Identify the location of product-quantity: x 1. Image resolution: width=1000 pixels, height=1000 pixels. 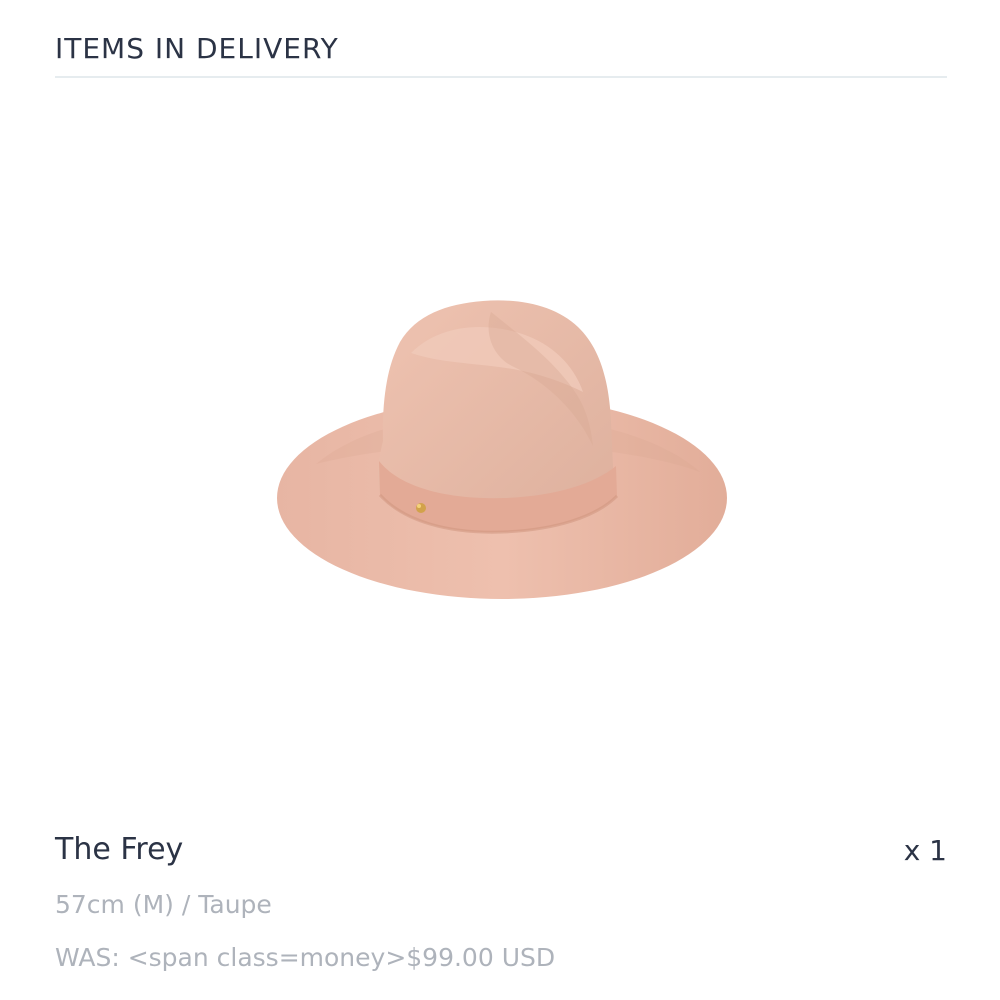
(925, 850).